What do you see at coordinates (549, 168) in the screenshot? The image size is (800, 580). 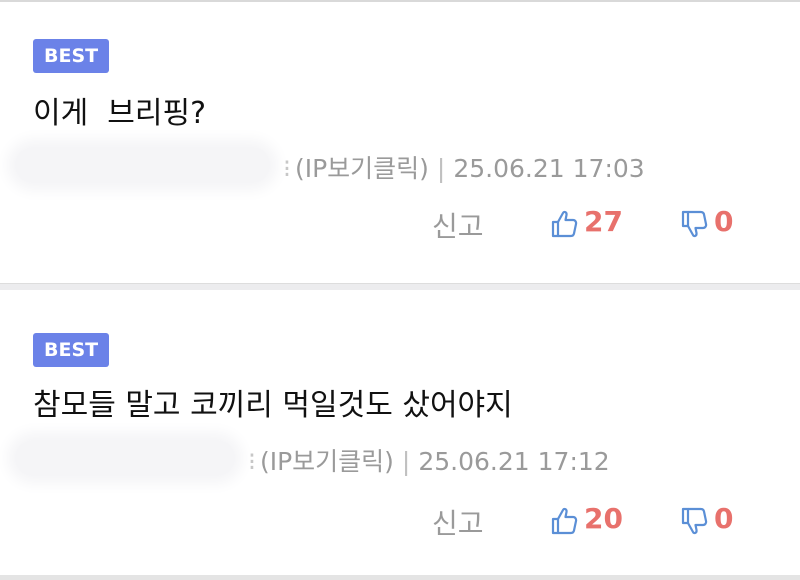 I see `comment-timestamp: 25.06.21 17:03` at bounding box center [549, 168].